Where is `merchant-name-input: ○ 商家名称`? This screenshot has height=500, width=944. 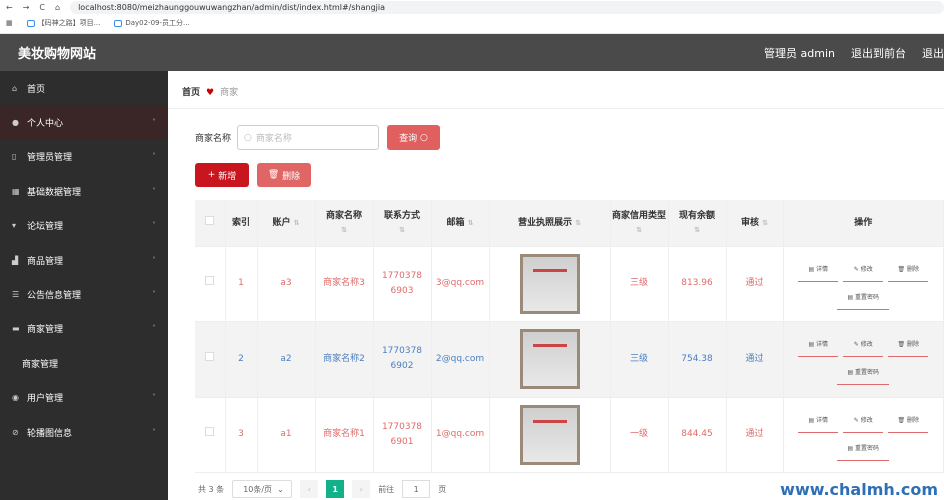 merchant-name-input: ○ 商家名称 is located at coordinates (308, 137).